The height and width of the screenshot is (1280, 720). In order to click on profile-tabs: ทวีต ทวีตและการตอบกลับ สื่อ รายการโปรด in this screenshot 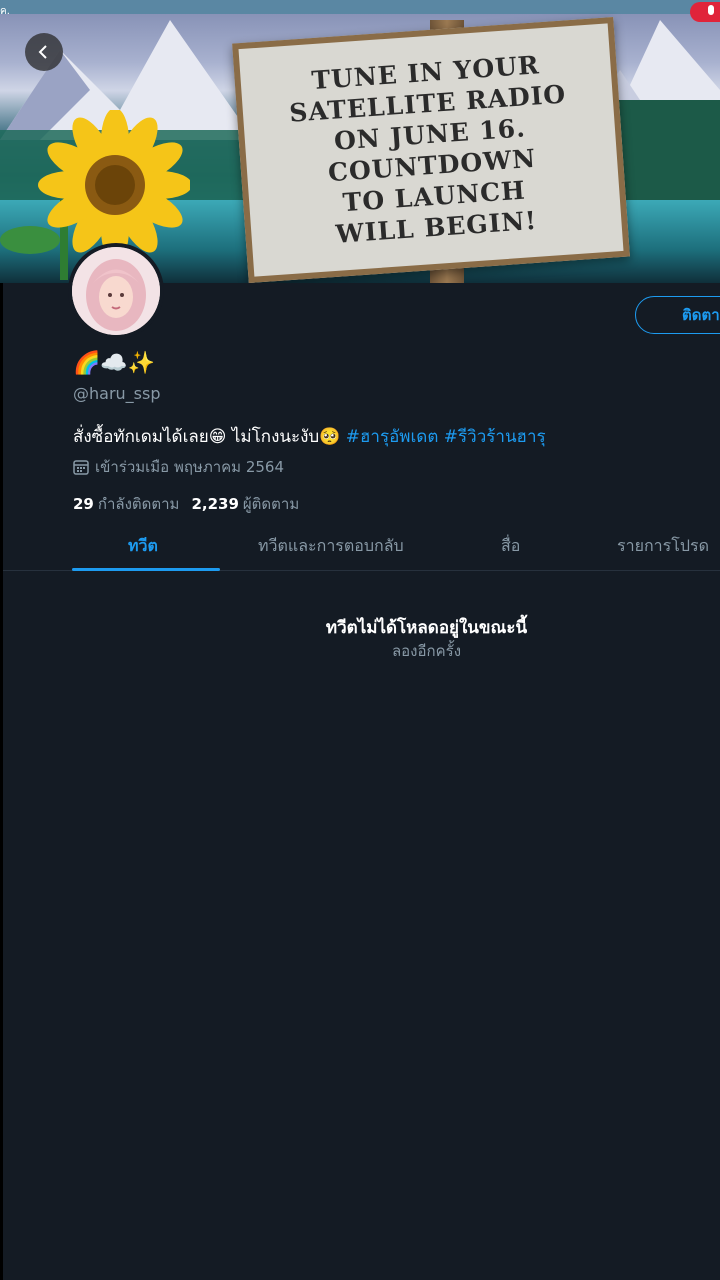, I will do `click(361, 547)`.